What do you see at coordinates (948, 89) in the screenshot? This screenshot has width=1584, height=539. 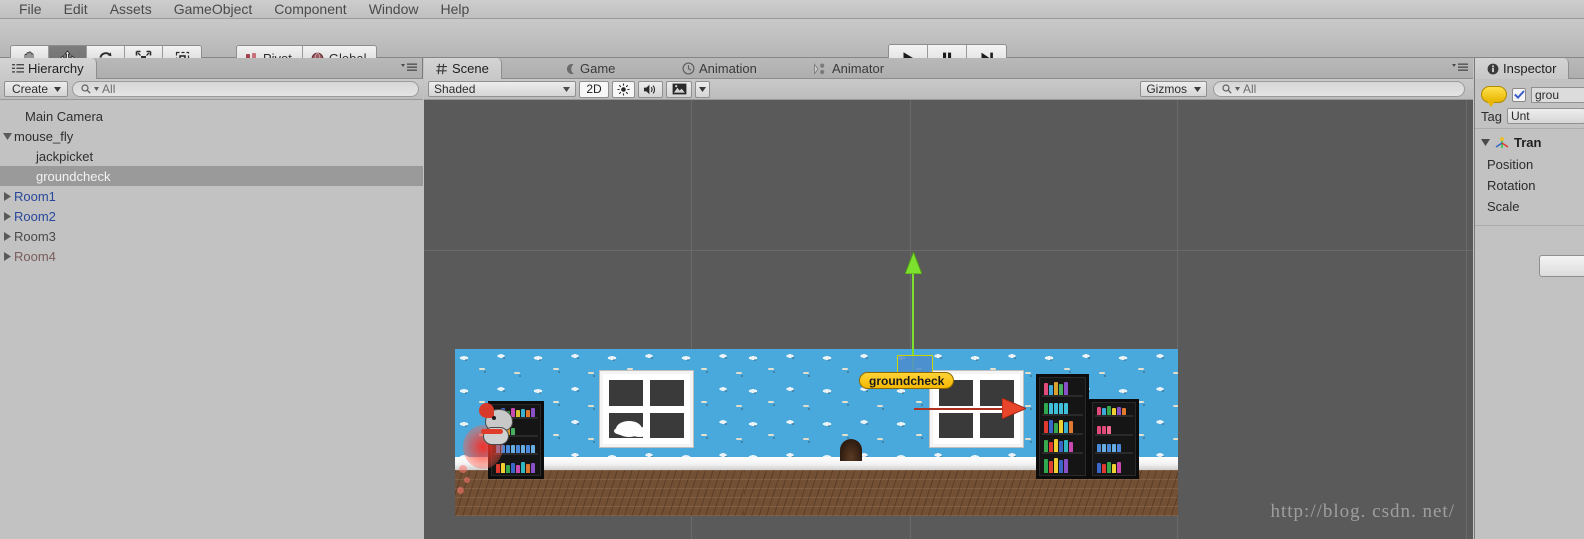 I see `scene-toolbar: Shaded 2D Gizmos All` at bounding box center [948, 89].